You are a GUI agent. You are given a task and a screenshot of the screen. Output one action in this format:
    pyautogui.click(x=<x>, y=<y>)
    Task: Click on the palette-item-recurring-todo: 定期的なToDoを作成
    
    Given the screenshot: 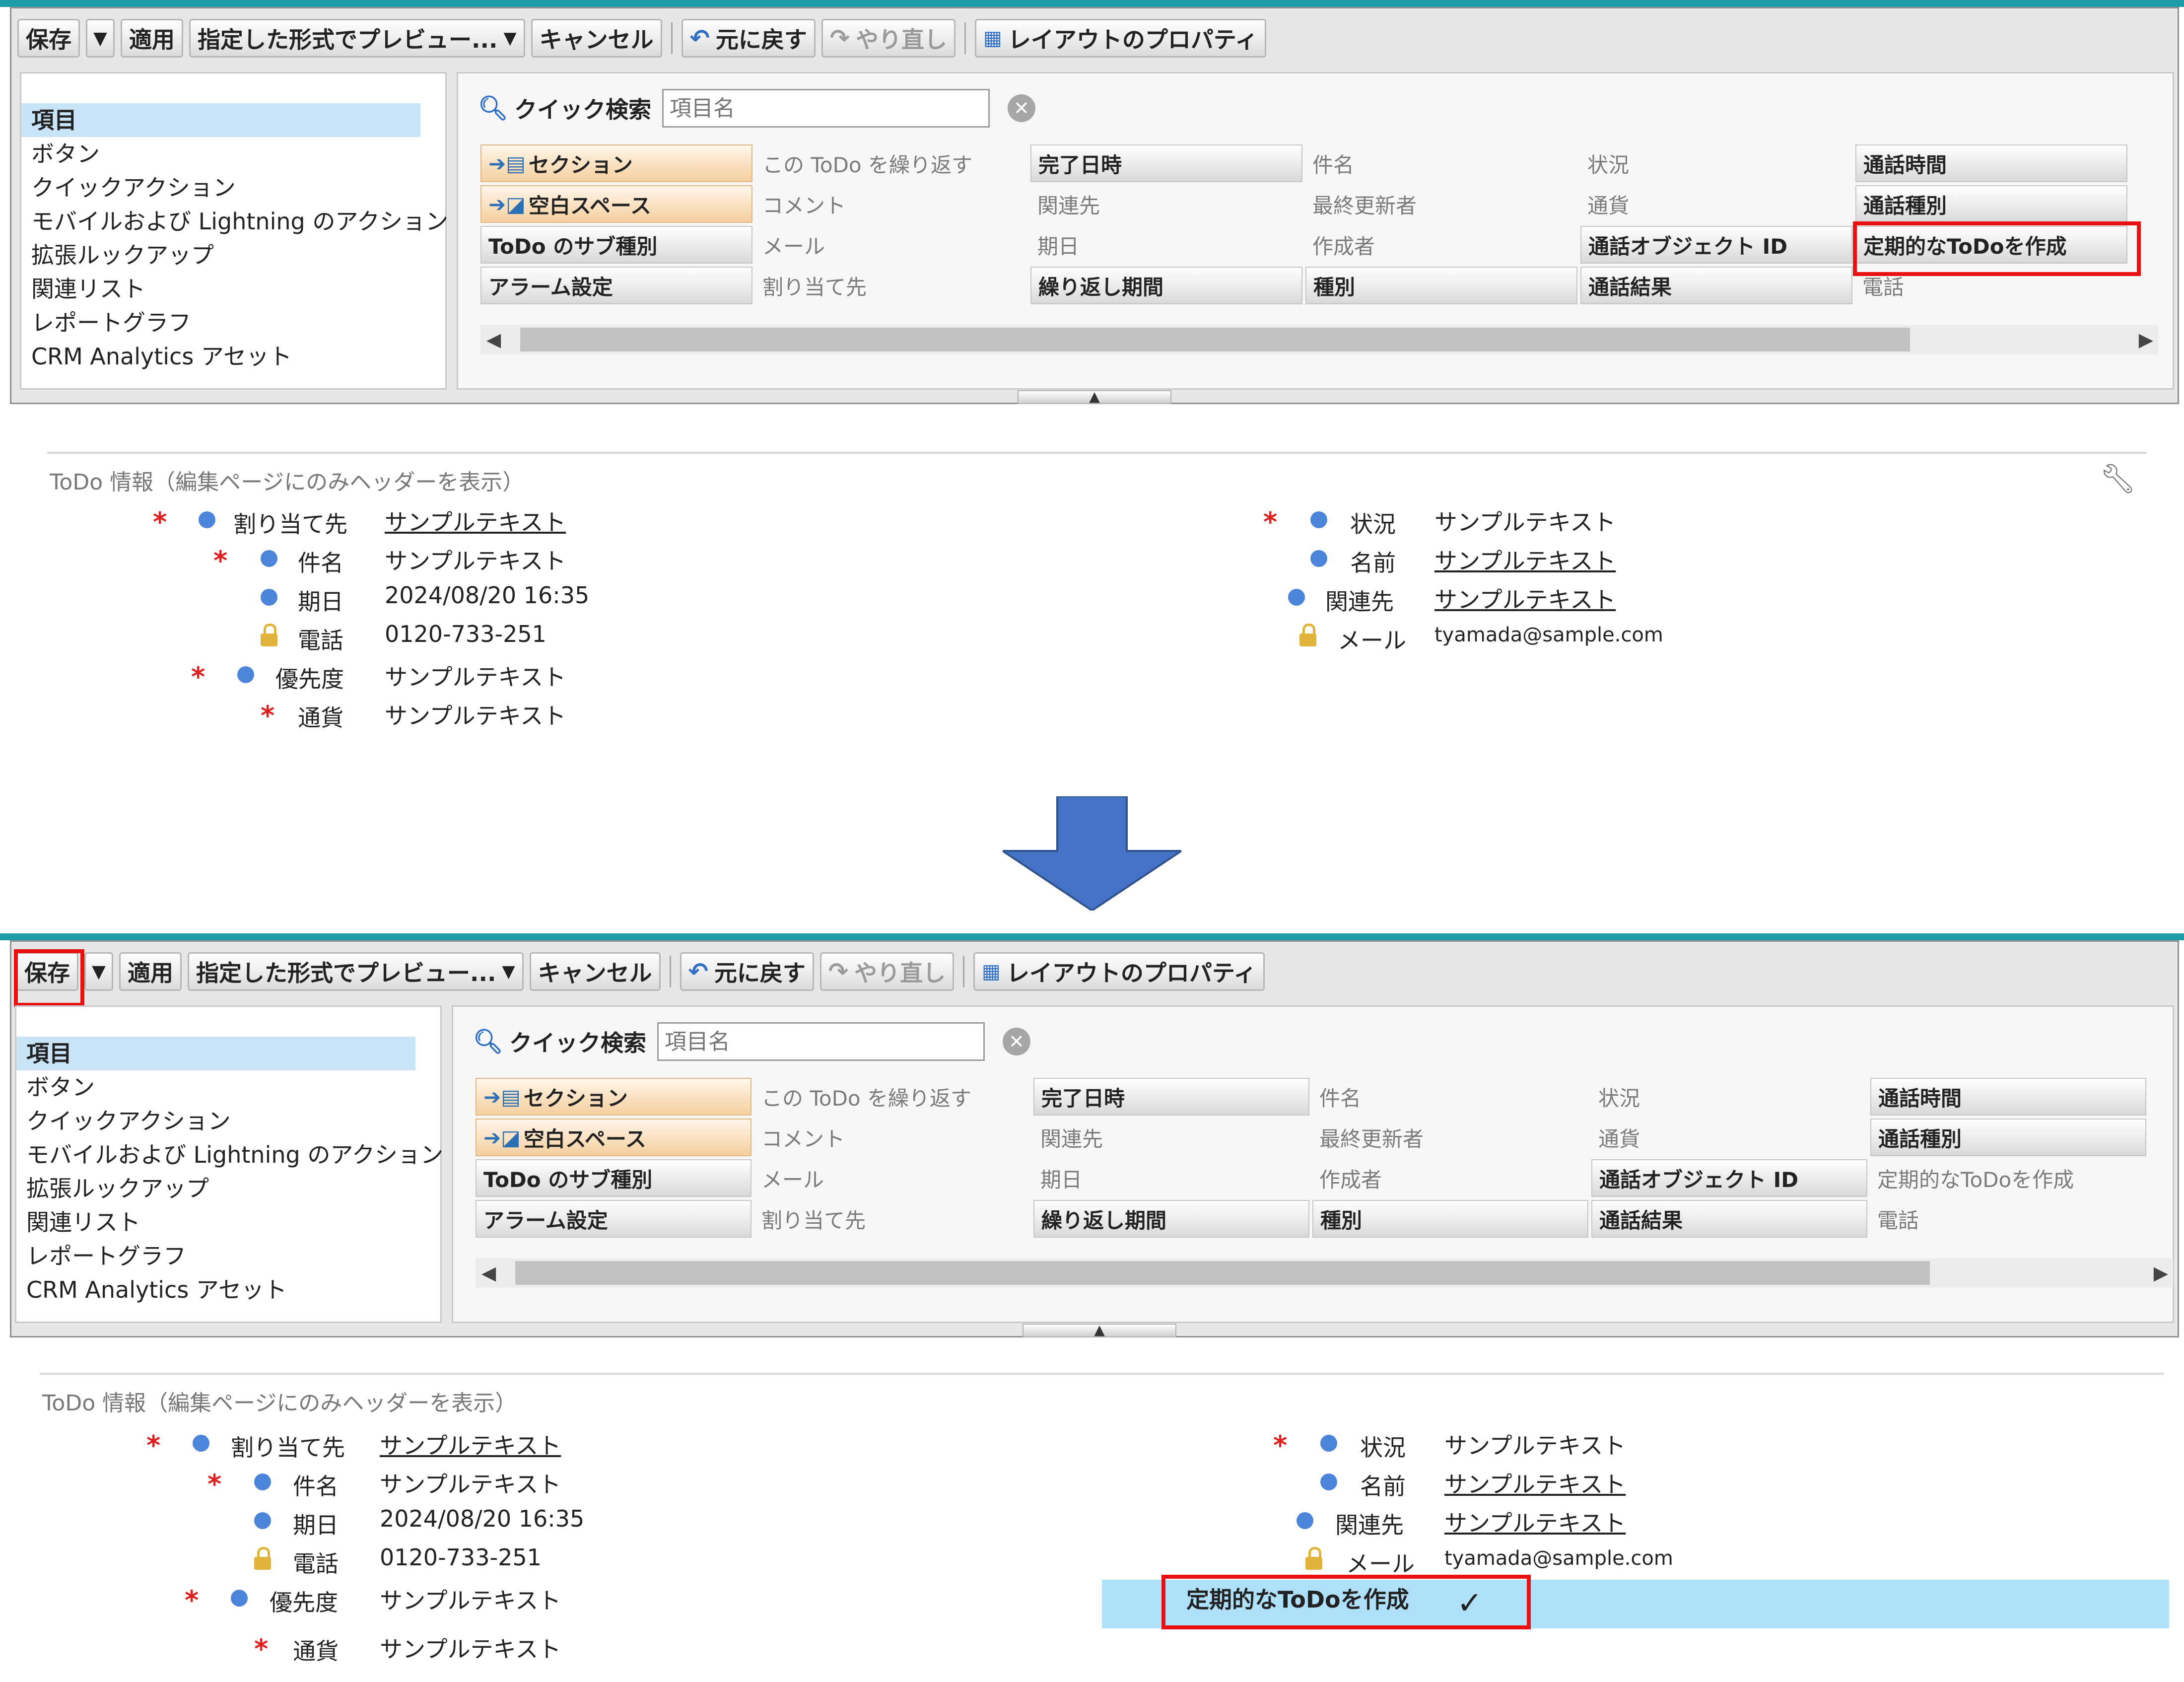 What is the action you would take?
    pyautogui.click(x=2008, y=1178)
    